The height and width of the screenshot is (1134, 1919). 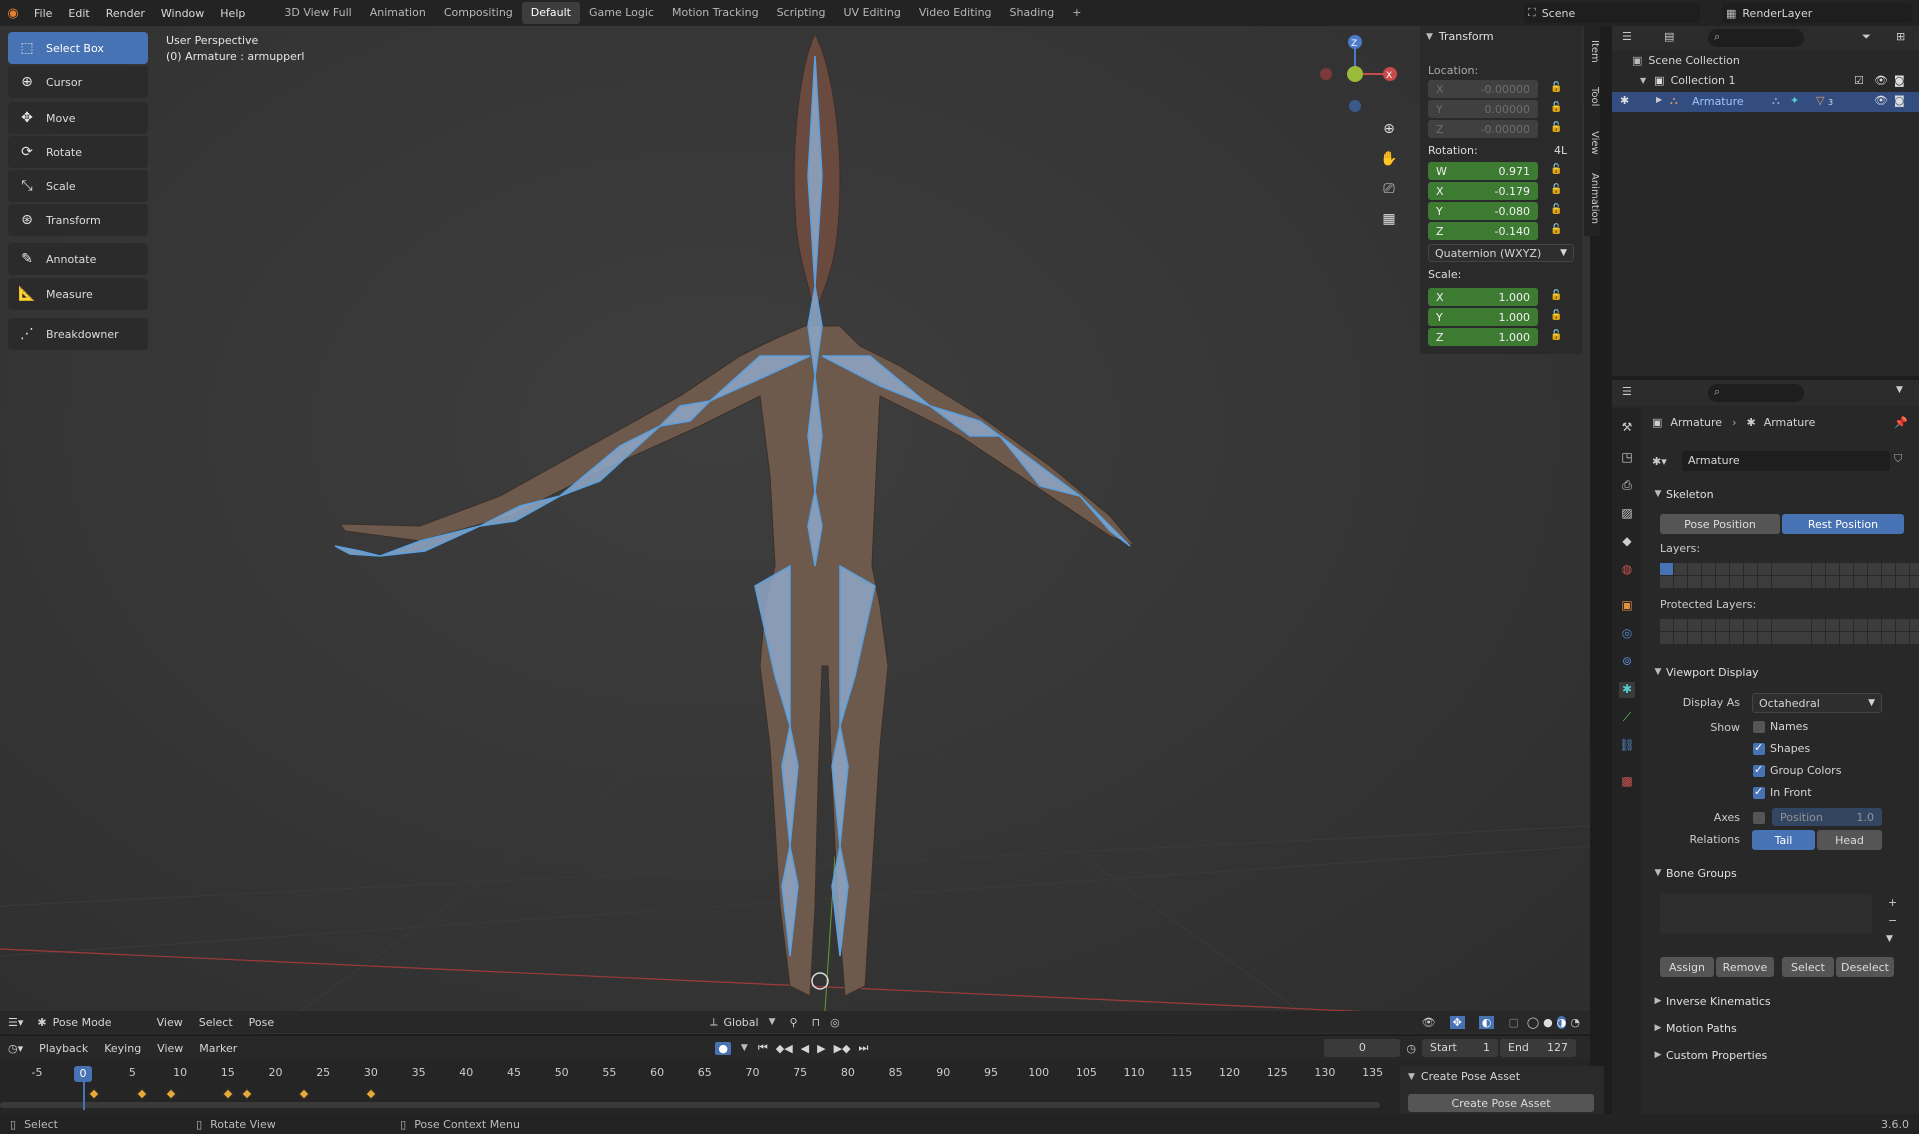 What do you see at coordinates (1892, 902) in the screenshot?
I see `plus-icon: +` at bounding box center [1892, 902].